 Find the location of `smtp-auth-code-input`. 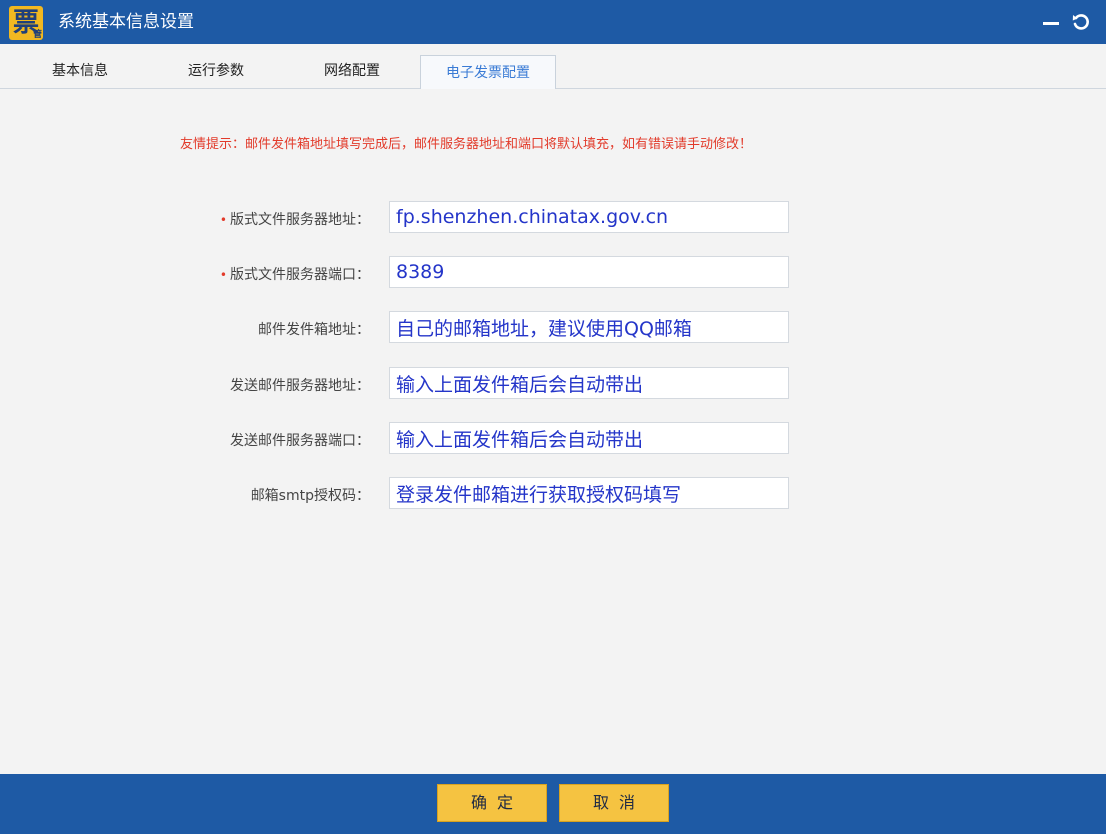

smtp-auth-code-input is located at coordinates (589, 493).